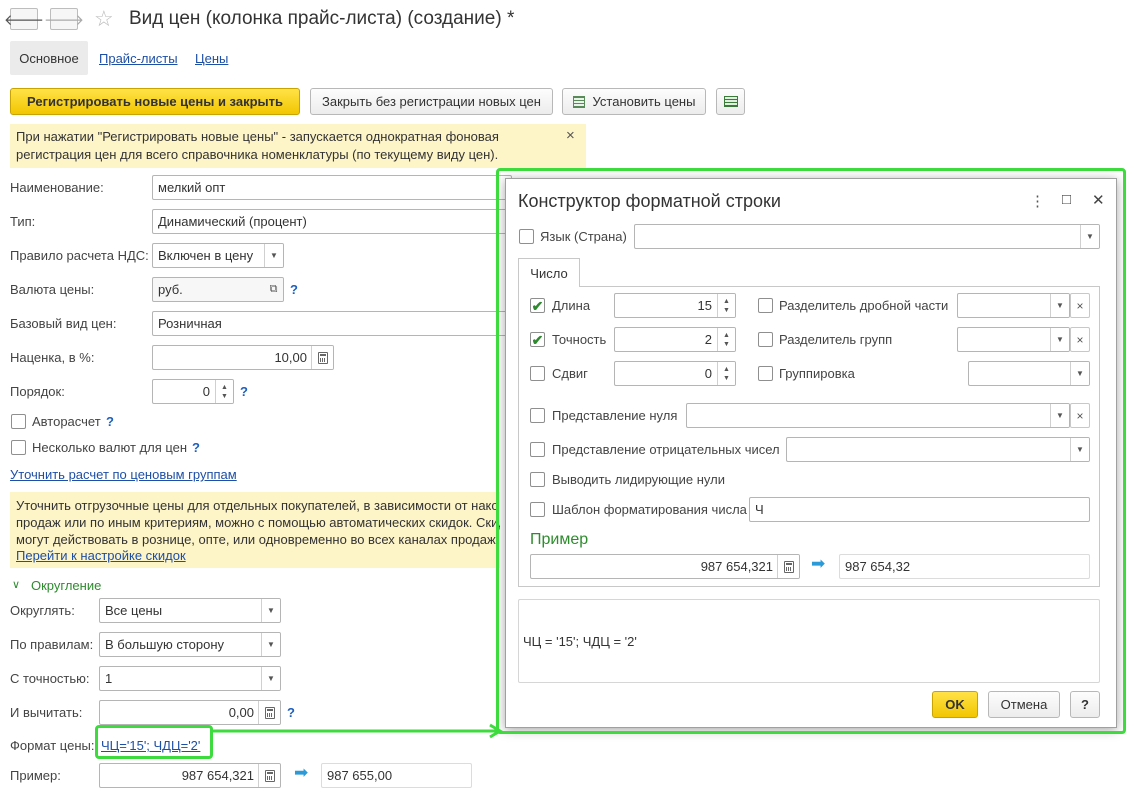  Describe the element at coordinates (217, 775) in the screenshot. I see `example-input-value: 987 654,321` at that location.